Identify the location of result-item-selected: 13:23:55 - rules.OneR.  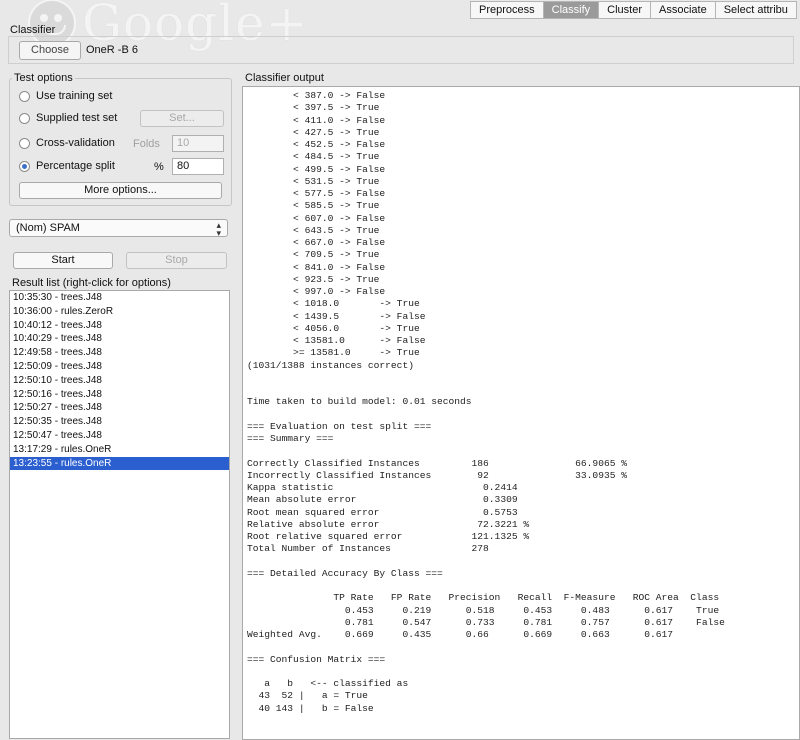
(119, 463).